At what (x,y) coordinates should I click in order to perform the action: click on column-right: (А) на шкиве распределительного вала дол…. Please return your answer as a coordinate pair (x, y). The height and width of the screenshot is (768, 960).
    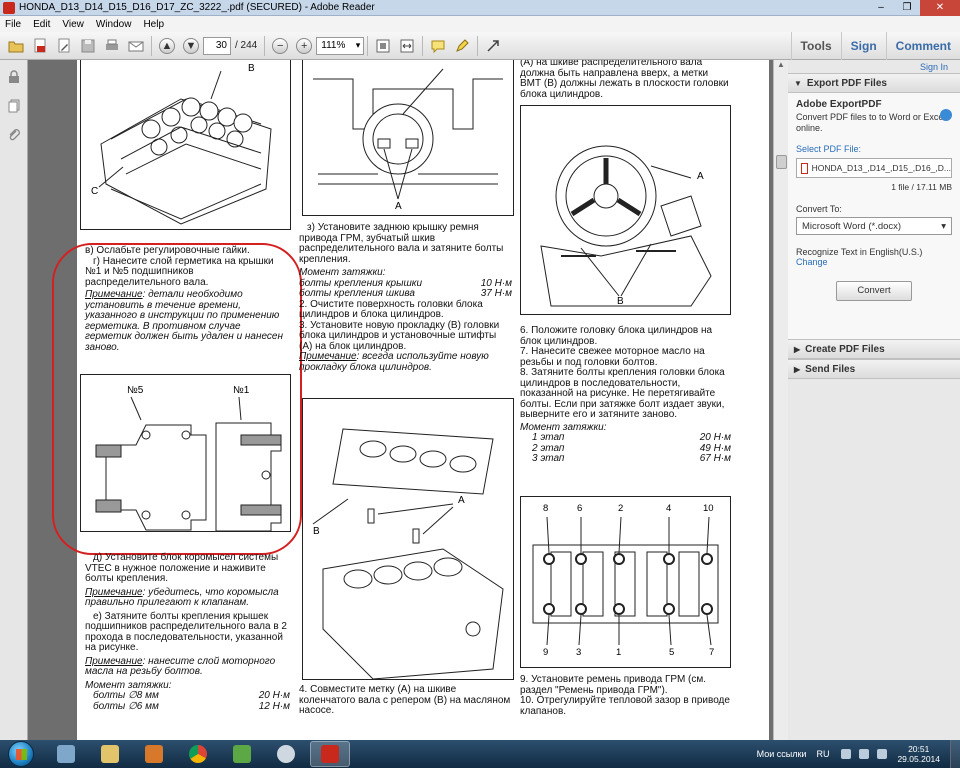
    Looking at the image, I should click on (625, 80).